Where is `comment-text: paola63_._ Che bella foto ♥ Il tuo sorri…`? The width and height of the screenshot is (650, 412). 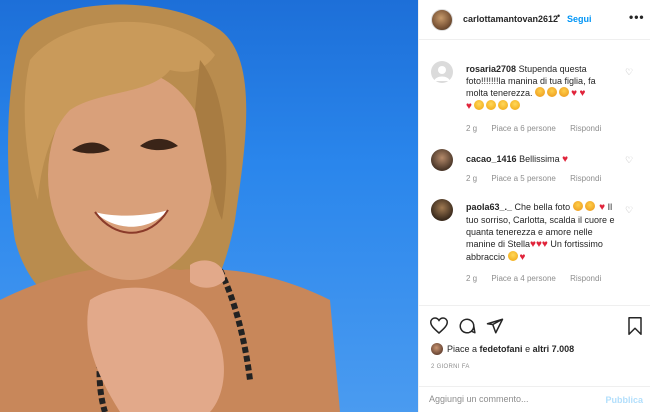
comment-text: paola63_._ Che bella foto ♥ Il tuo sorri… is located at coordinates (541, 232).